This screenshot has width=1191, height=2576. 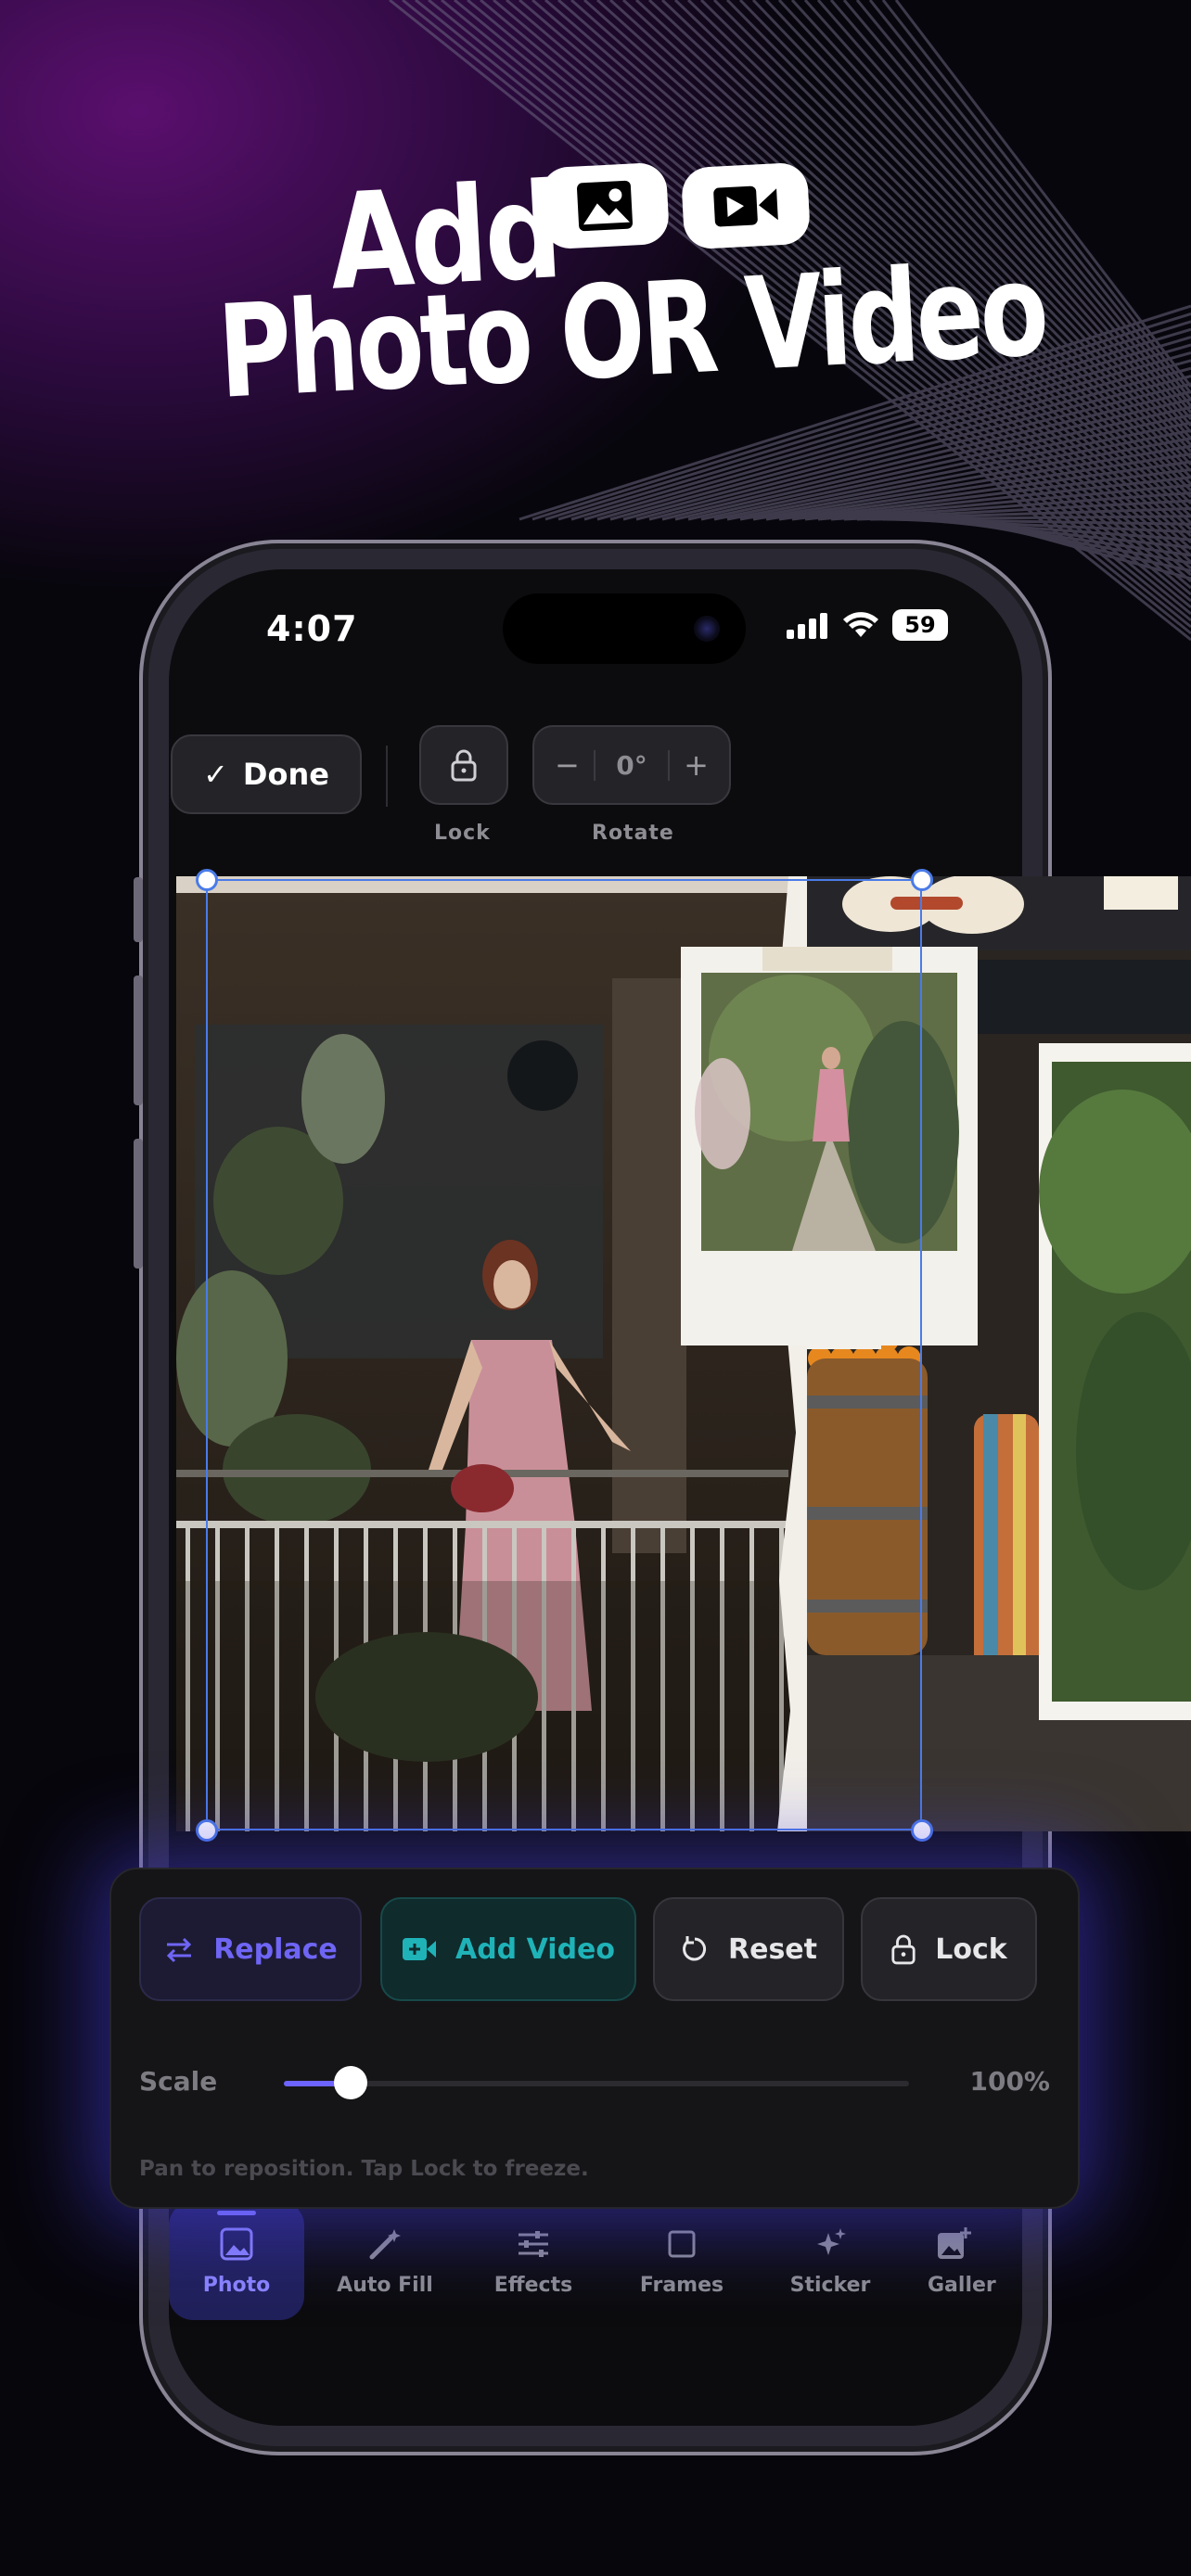 I want to click on headline: Add Photo OR Video, so click(x=595, y=283).